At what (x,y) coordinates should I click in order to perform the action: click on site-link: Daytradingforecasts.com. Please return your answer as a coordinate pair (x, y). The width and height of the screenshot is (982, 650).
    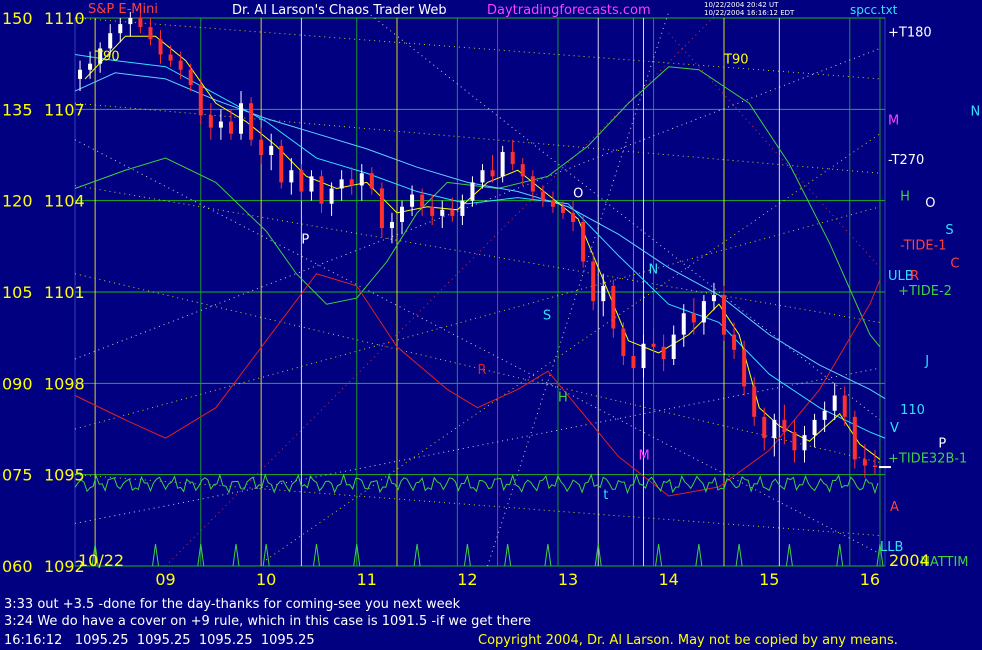
    Looking at the image, I should click on (569, 10).